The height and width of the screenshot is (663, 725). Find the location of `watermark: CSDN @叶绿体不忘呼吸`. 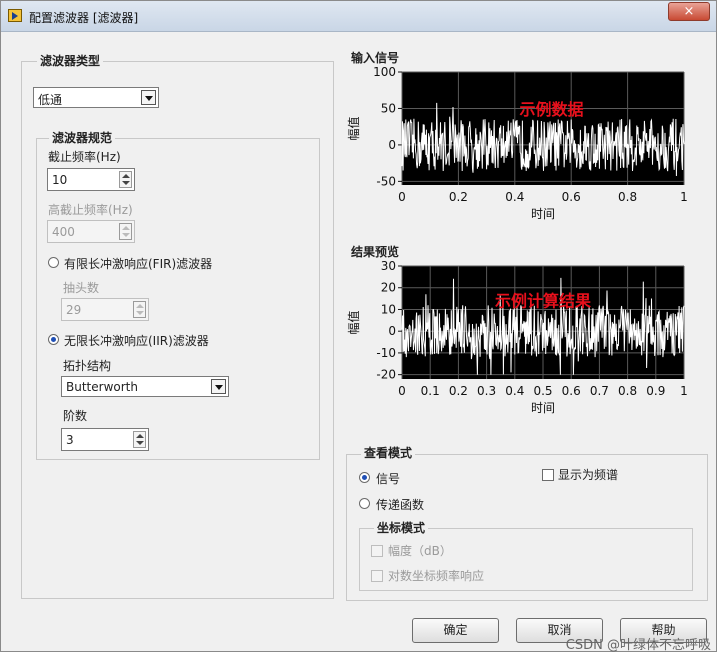

watermark: CSDN @叶绿体不忘呼吸 is located at coordinates (638, 645).